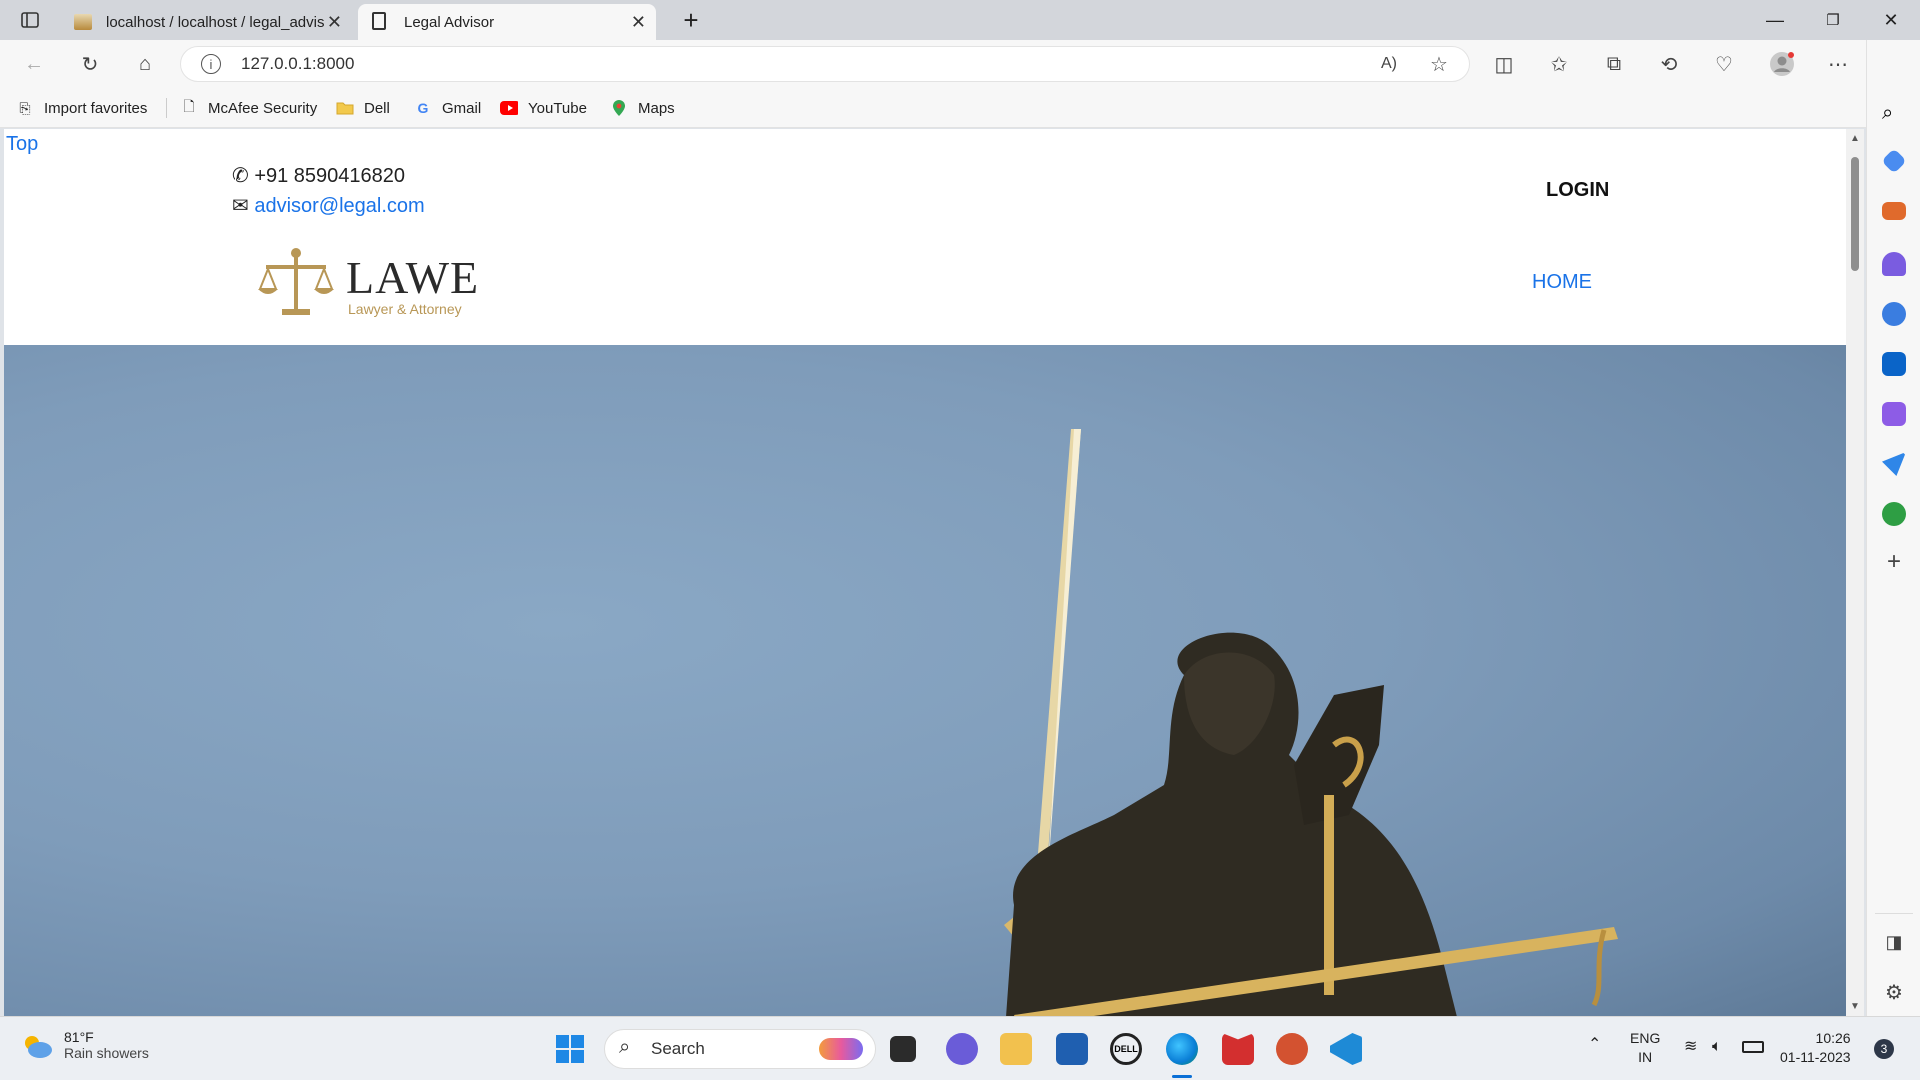 Image resolution: width=1920 pixels, height=1080 pixels. I want to click on google-icon: G, so click(423, 108).